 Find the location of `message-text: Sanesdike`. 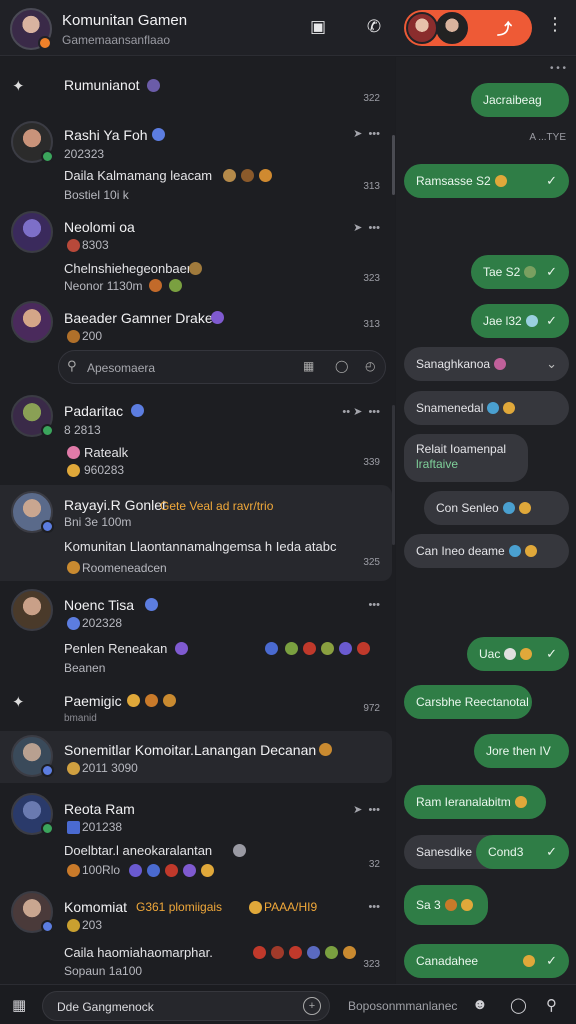

message-text: Sanesdike is located at coordinates (444, 852).